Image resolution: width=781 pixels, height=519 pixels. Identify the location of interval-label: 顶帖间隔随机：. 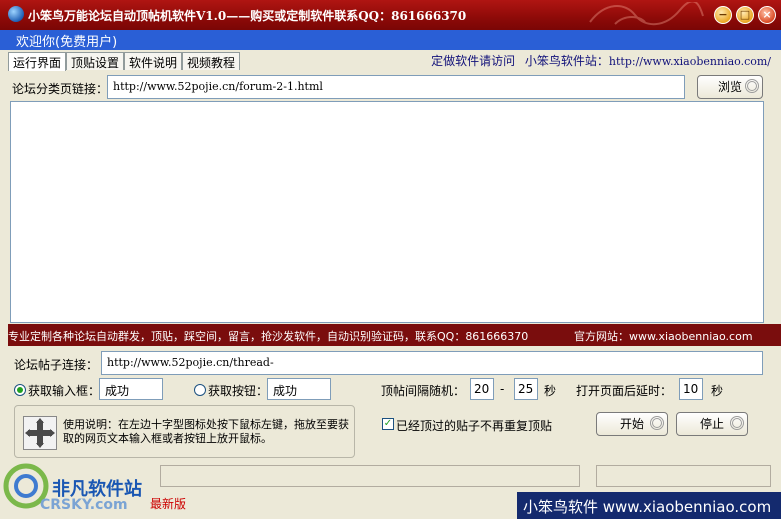
(423, 391).